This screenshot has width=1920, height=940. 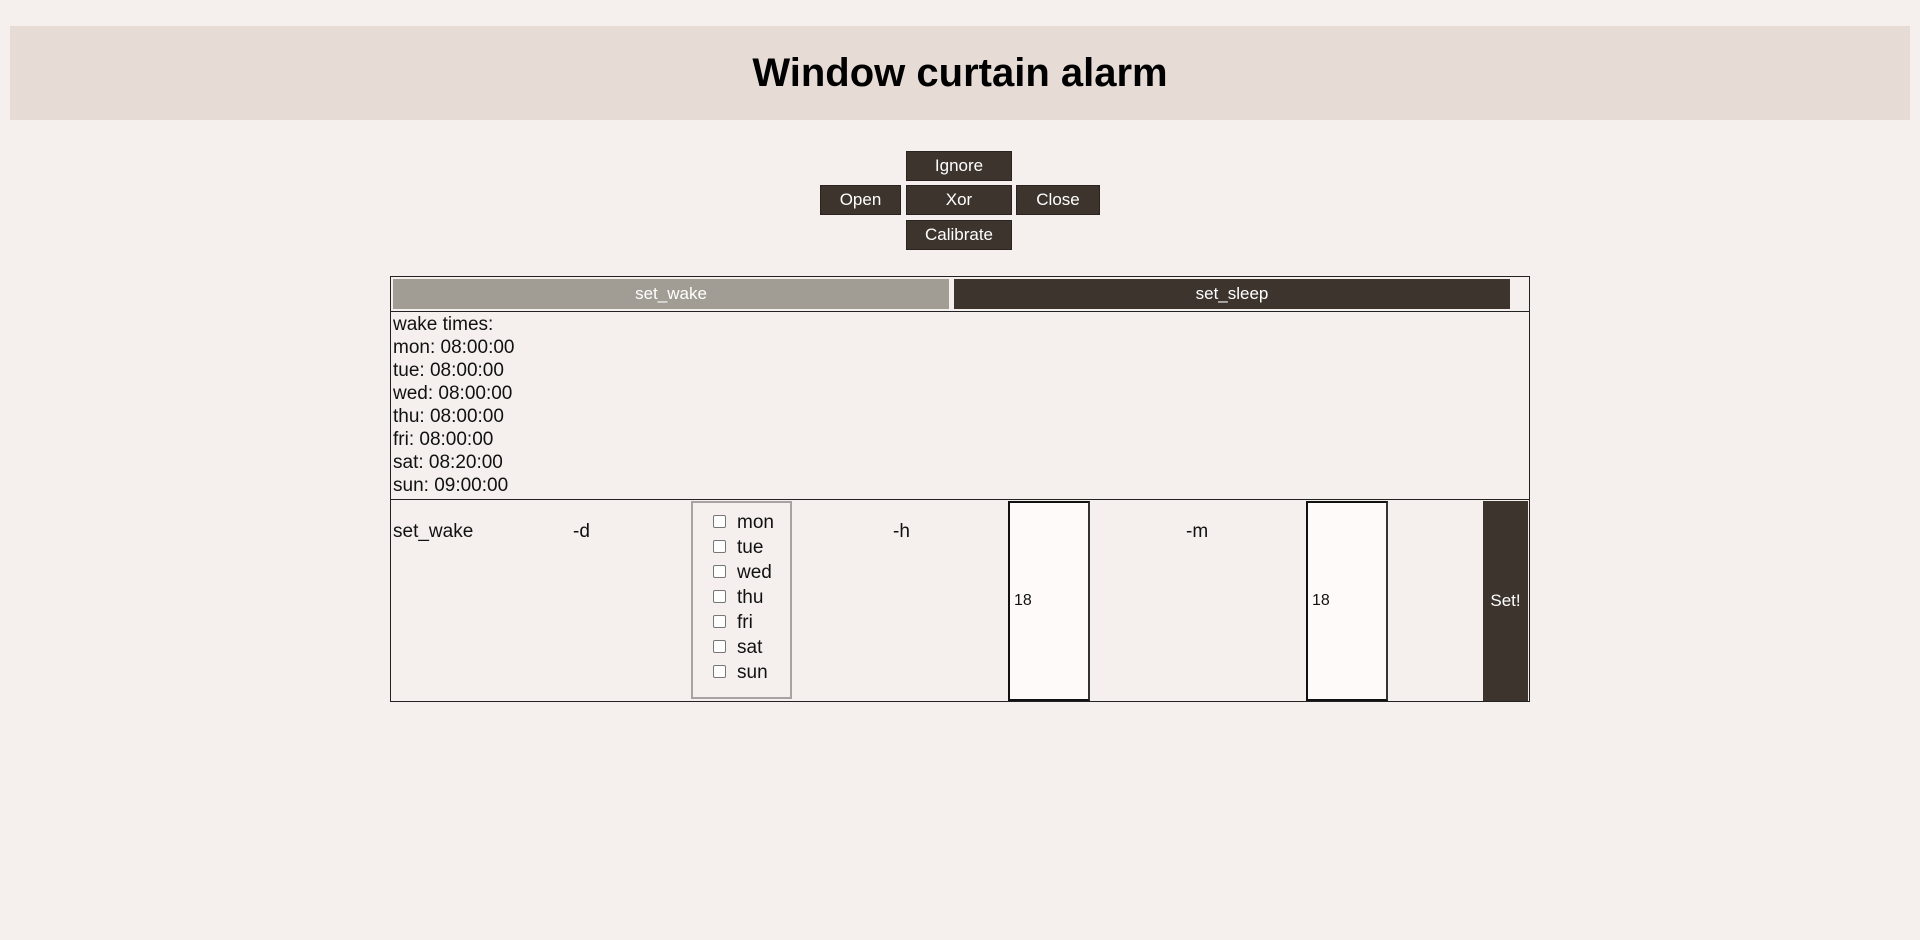 What do you see at coordinates (733, 623) in the screenshot?
I see `day-option-fri: fri` at bounding box center [733, 623].